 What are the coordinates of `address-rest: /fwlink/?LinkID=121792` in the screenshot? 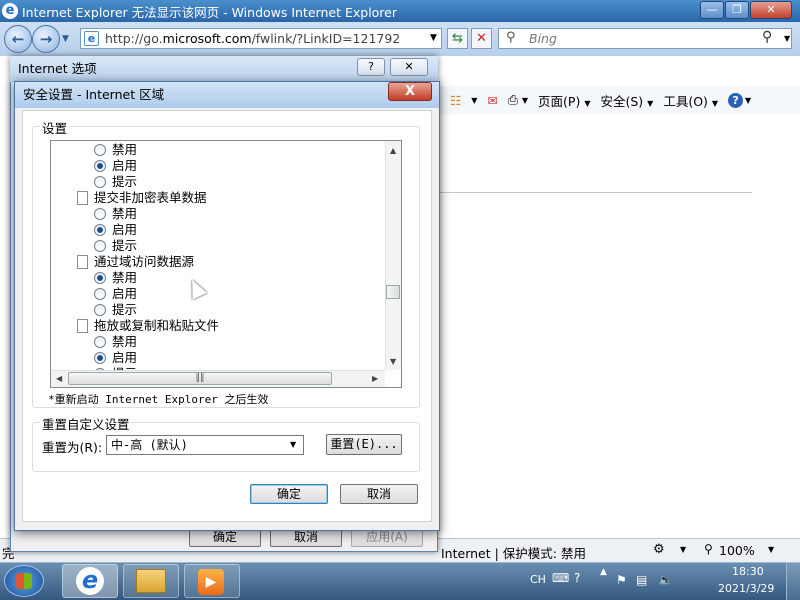 It's located at (326, 38).